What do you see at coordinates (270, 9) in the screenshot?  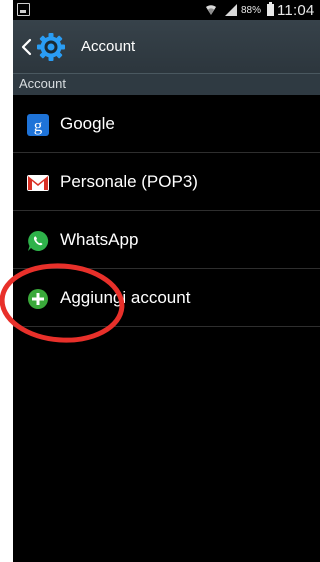 I see `battery-icon` at bounding box center [270, 9].